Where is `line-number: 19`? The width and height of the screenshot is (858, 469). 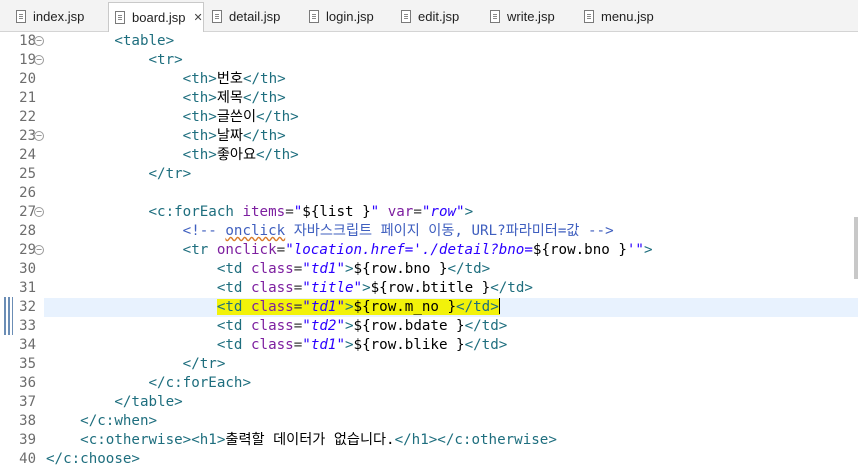
line-number: 19 is located at coordinates (27, 60).